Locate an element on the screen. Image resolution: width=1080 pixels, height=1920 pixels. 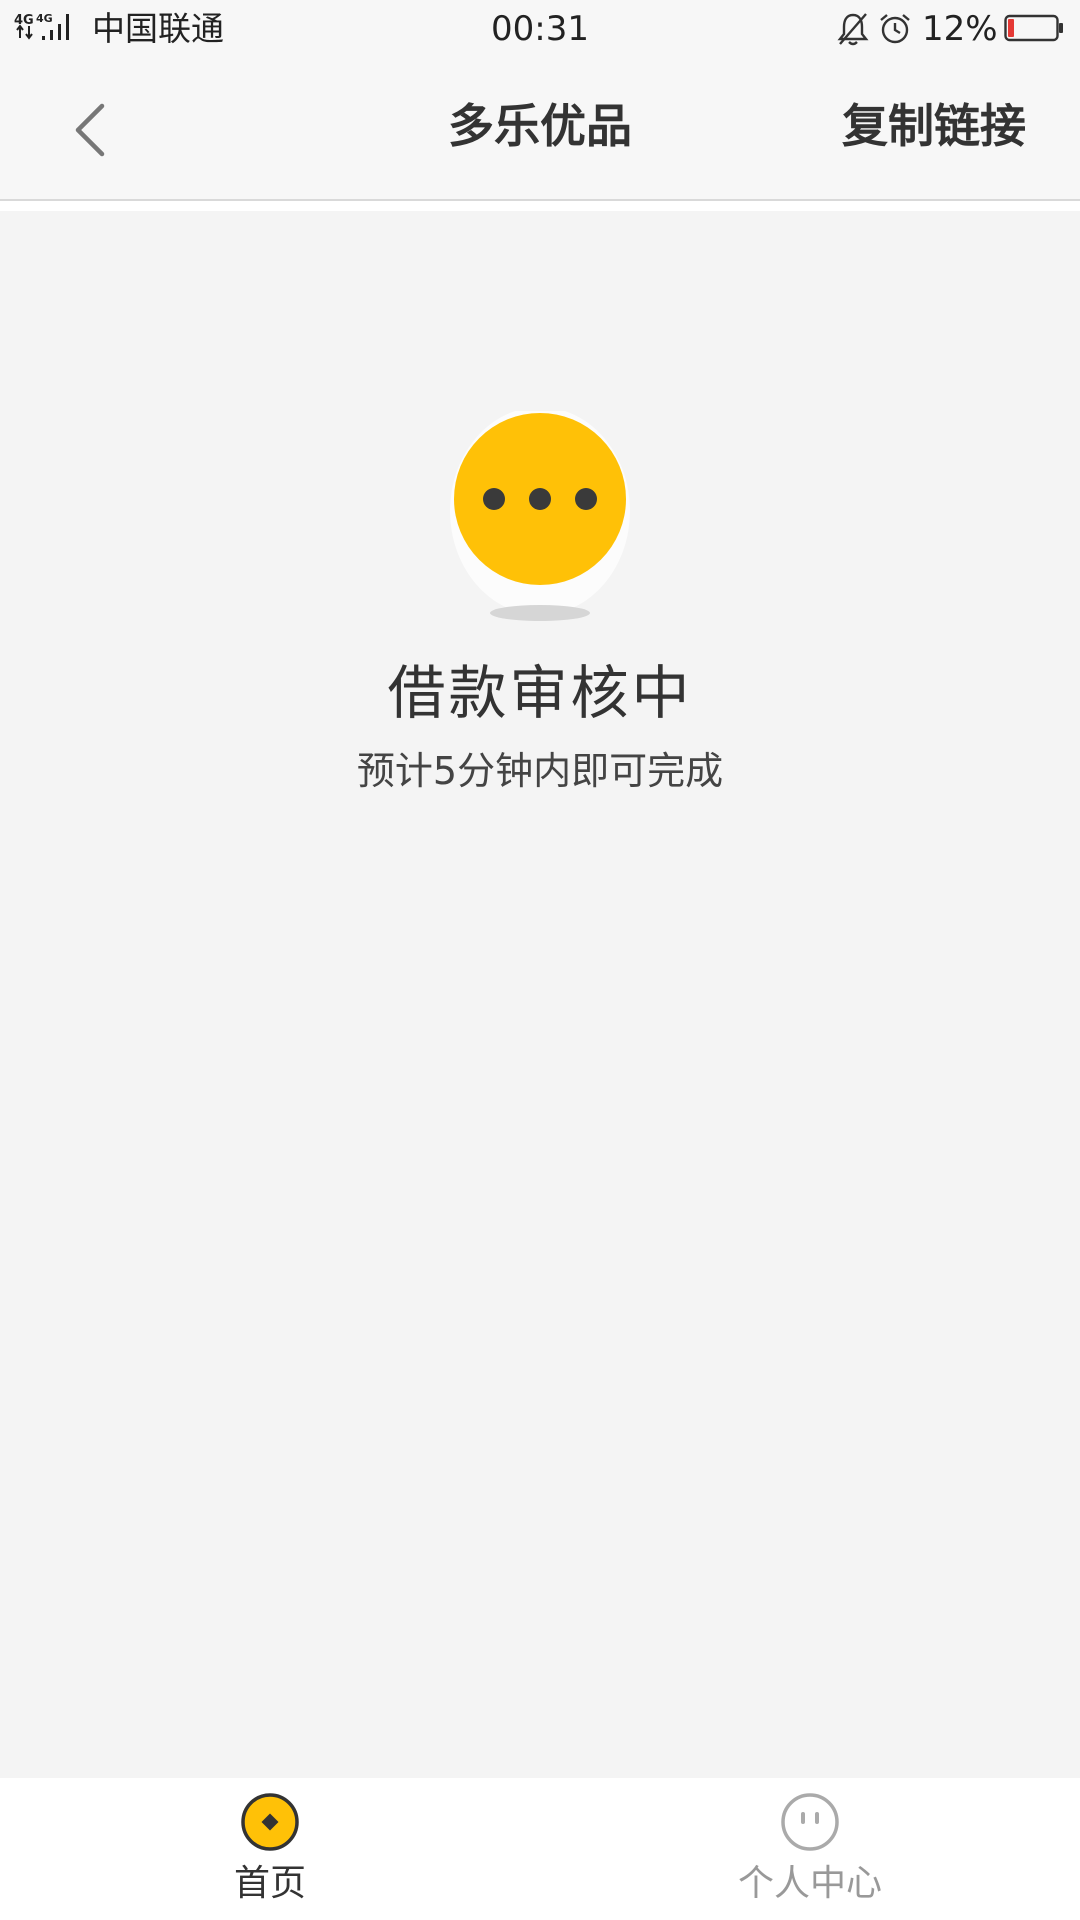
nav-bar: 多乐优品 复制链接 is located at coordinates (540, 130).